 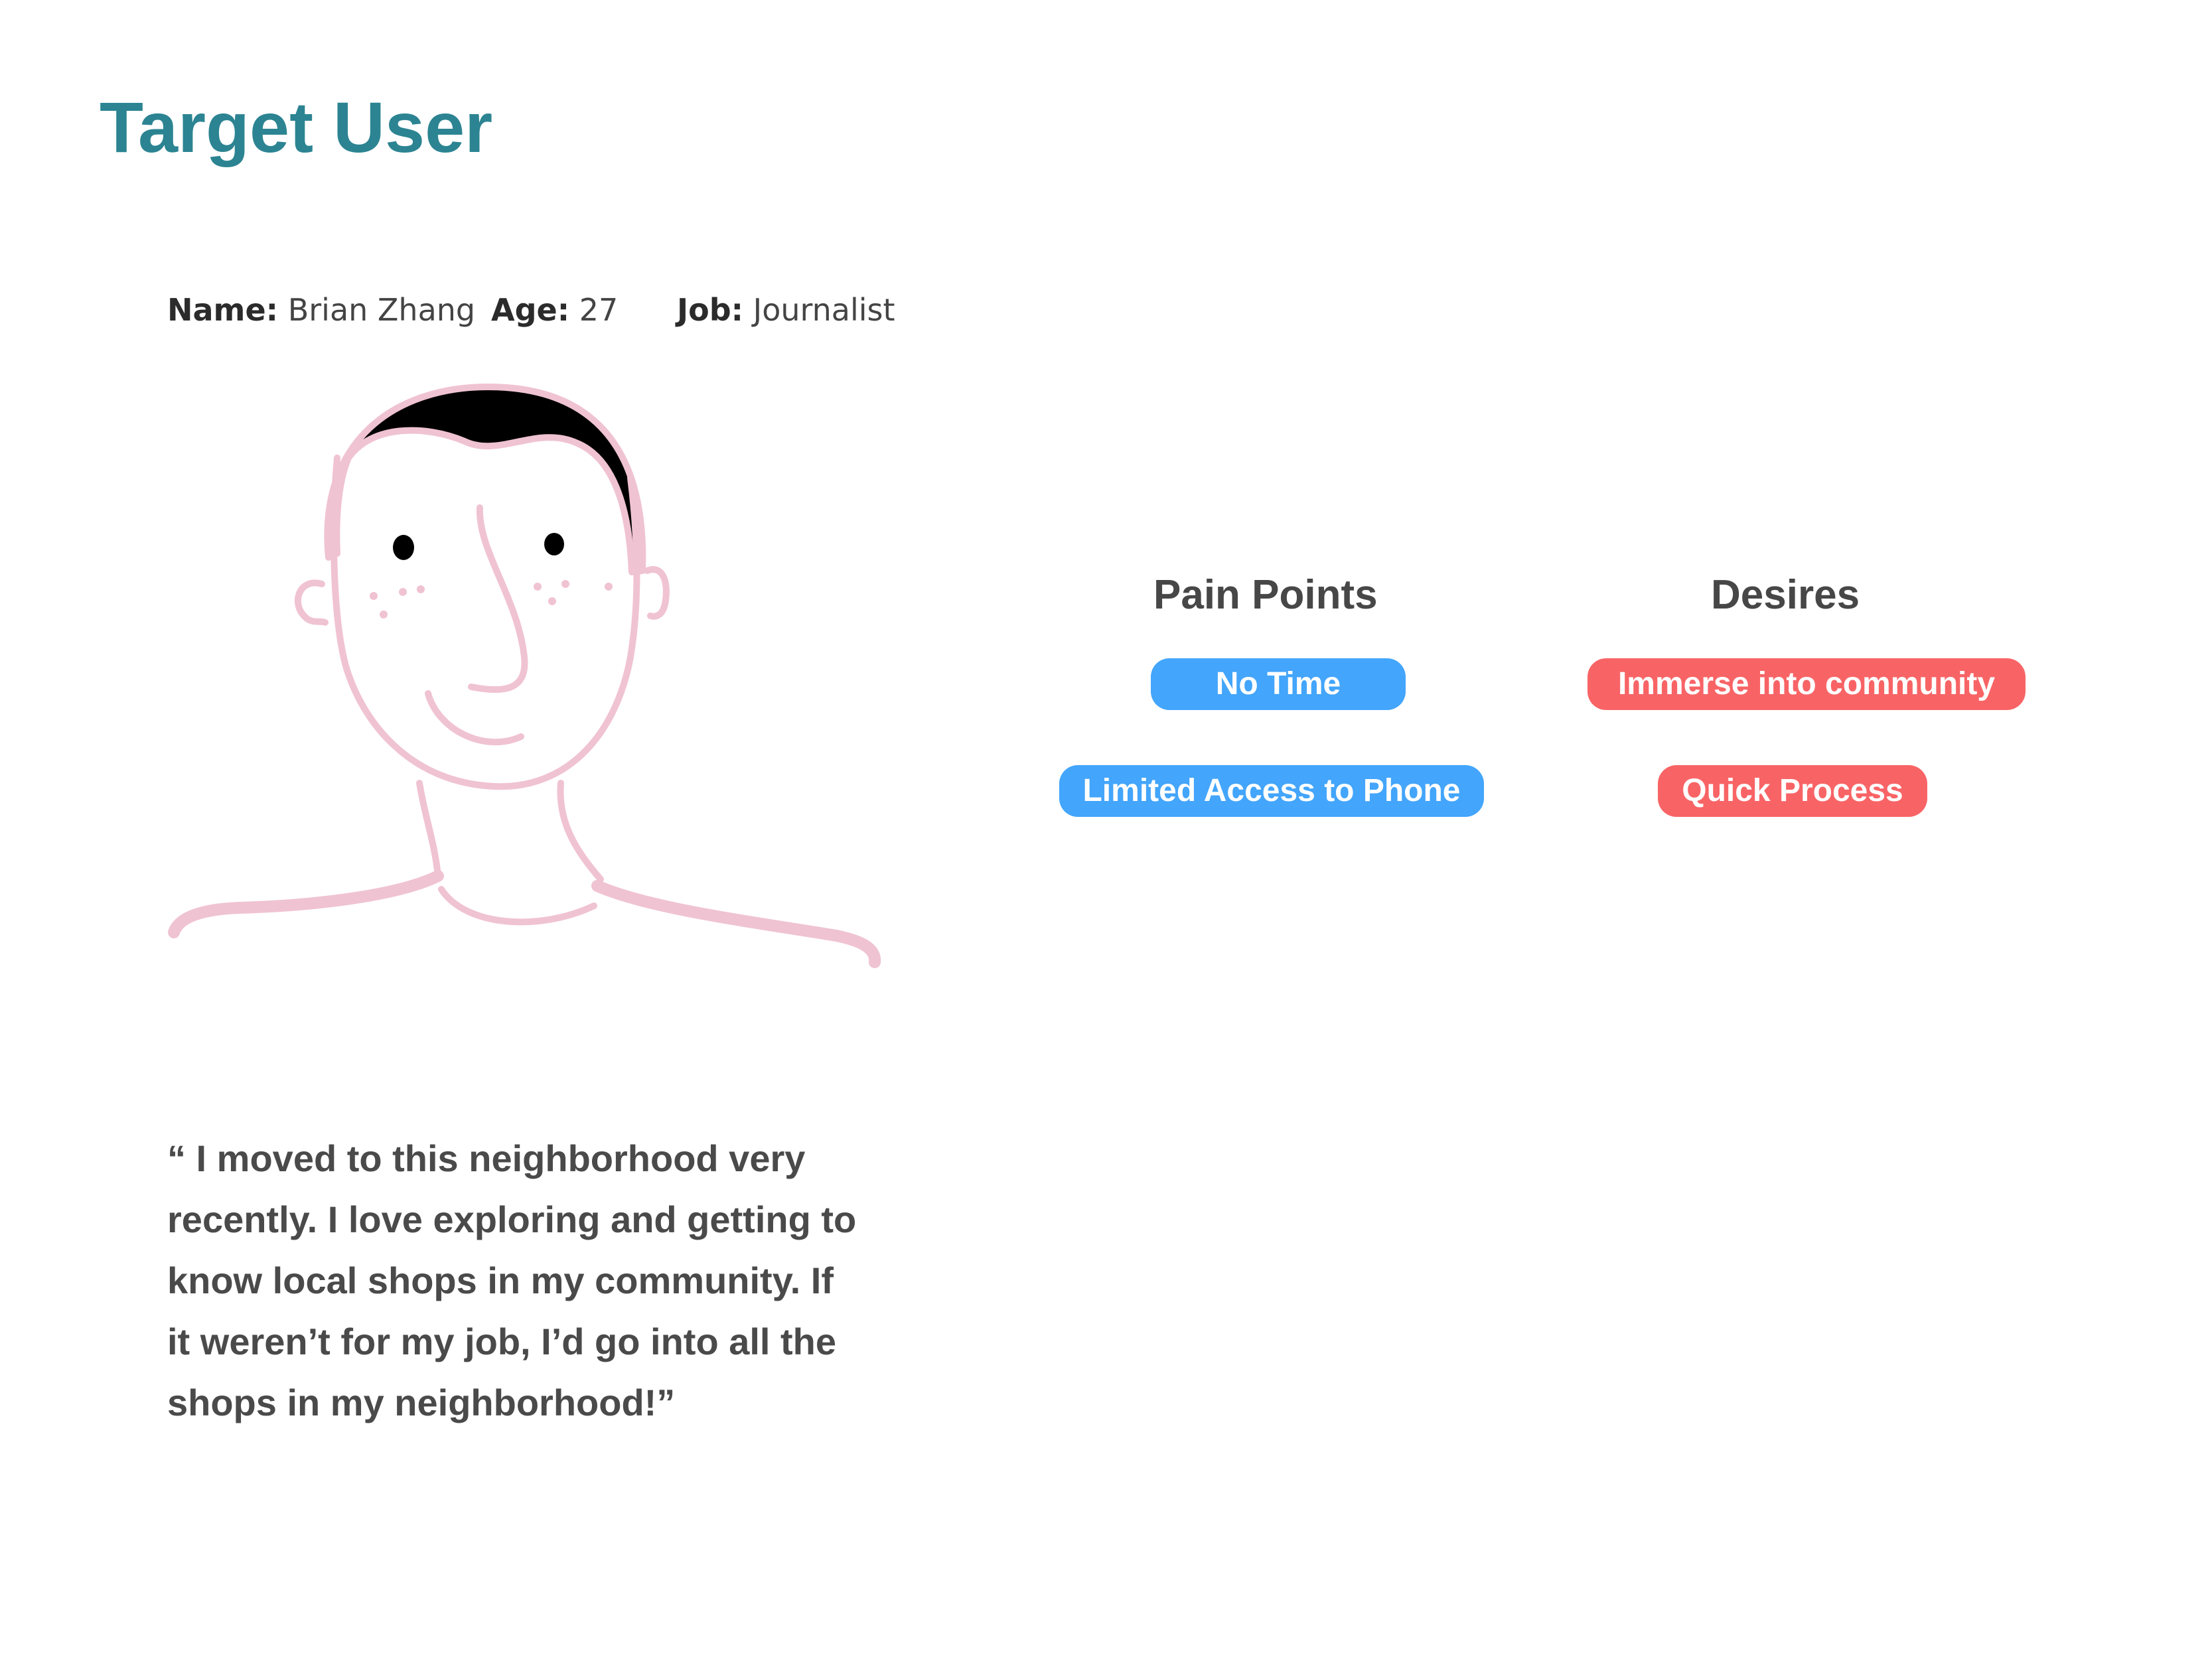 I want to click on page-title: Target User, so click(x=296, y=127).